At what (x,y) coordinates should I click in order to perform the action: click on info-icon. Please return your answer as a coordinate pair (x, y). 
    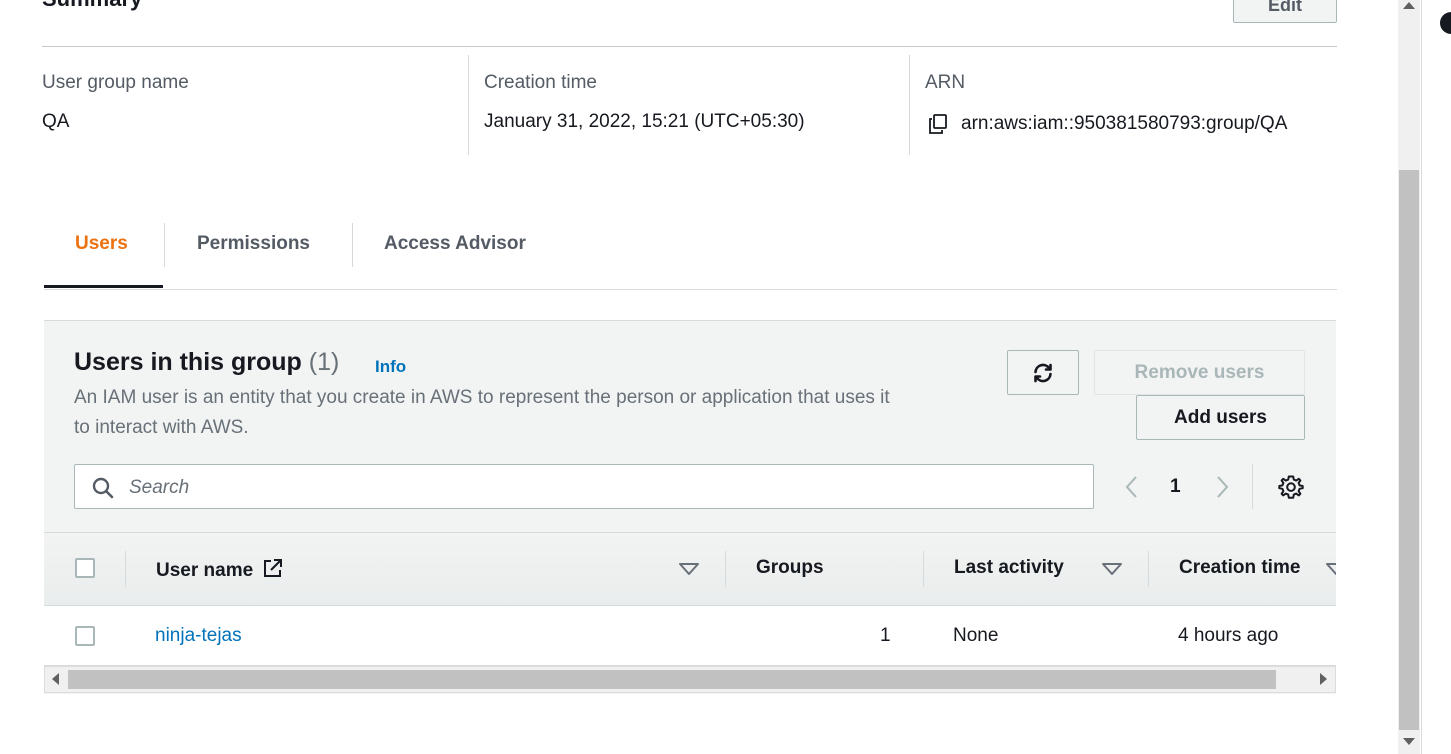
    Looking at the image, I should click on (1445, 23).